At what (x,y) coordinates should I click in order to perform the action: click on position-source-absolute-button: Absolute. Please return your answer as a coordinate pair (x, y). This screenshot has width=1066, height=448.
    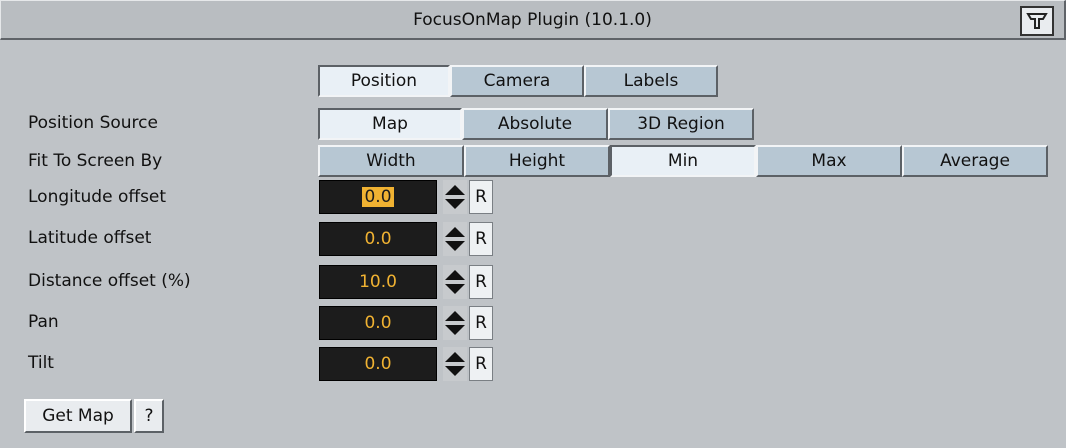
    Looking at the image, I should click on (535, 124).